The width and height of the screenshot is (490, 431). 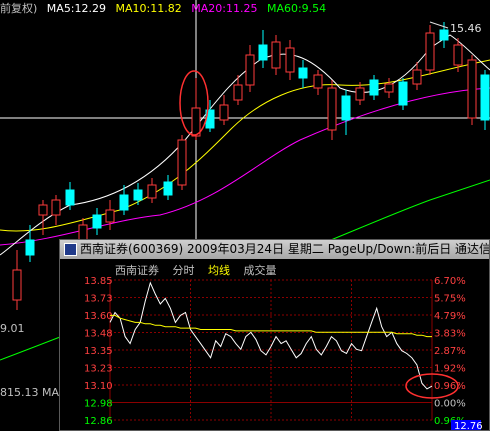 What do you see at coordinates (98, 316) in the screenshot?
I see `y-tick-left: 13.60` at bounding box center [98, 316].